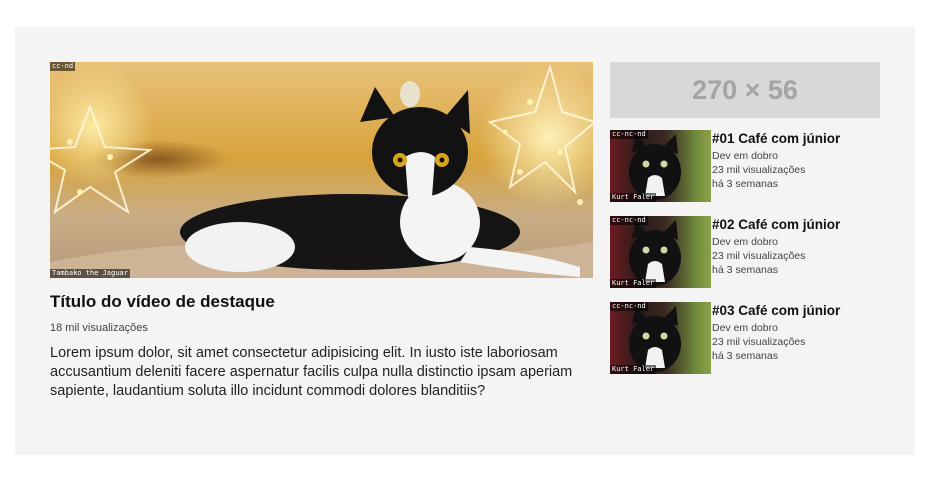  I want to click on featured-license-badge: cc-nd, so click(63, 66).